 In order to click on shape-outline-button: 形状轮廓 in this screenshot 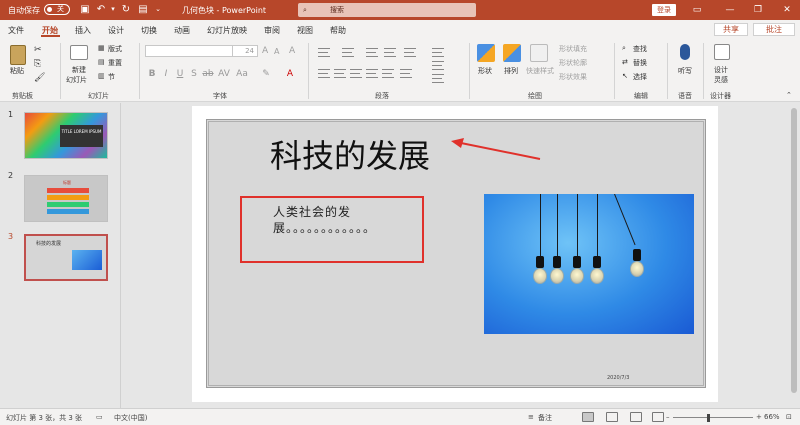, I will do `click(573, 63)`.